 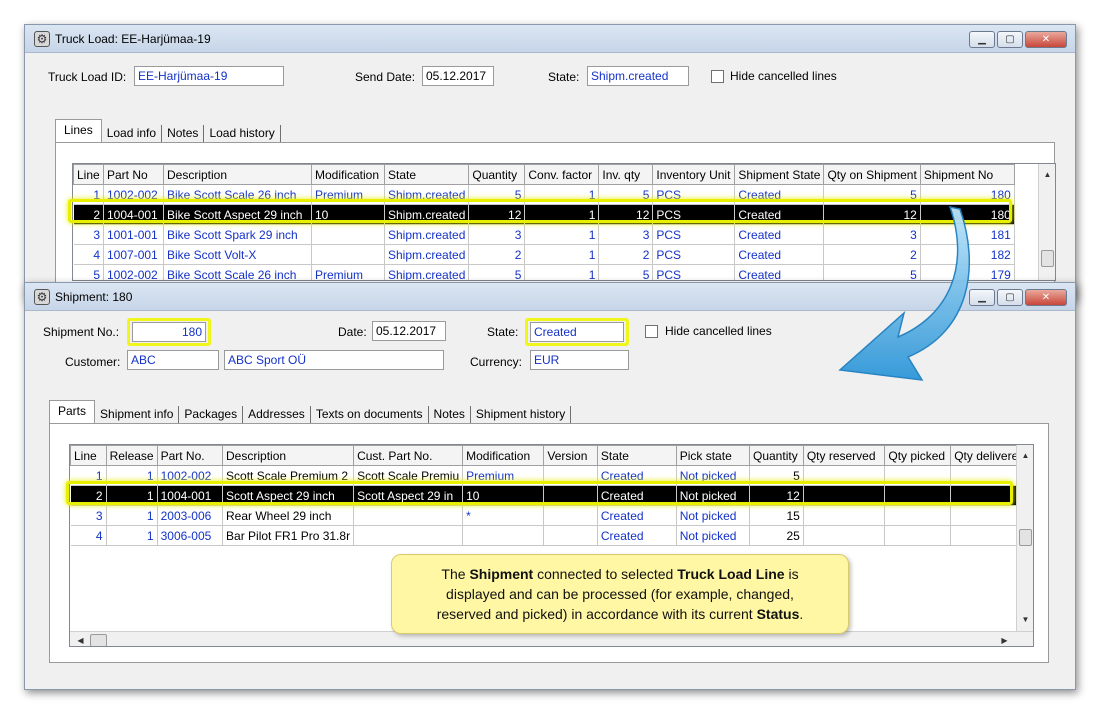 What do you see at coordinates (801, 614) in the screenshot?
I see `callout-text: .` at bounding box center [801, 614].